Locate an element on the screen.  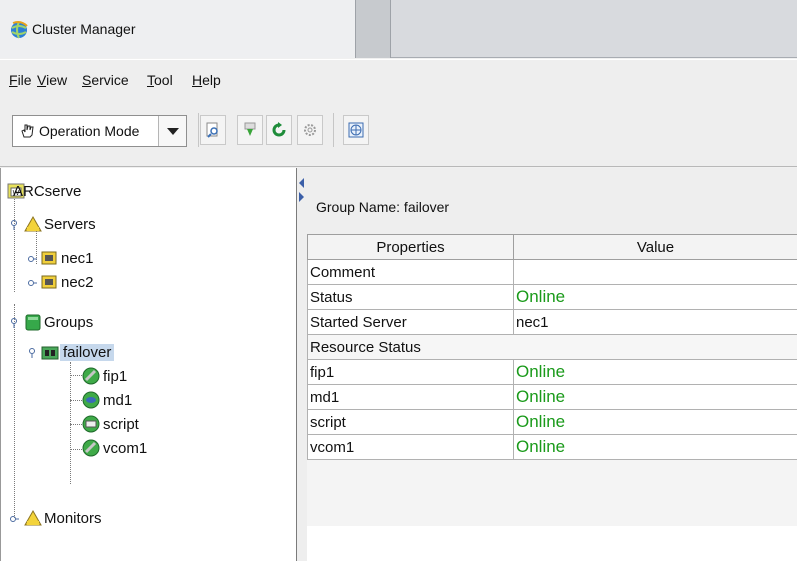
tab-title: Cluster Manager is located at coordinates (84, 29).